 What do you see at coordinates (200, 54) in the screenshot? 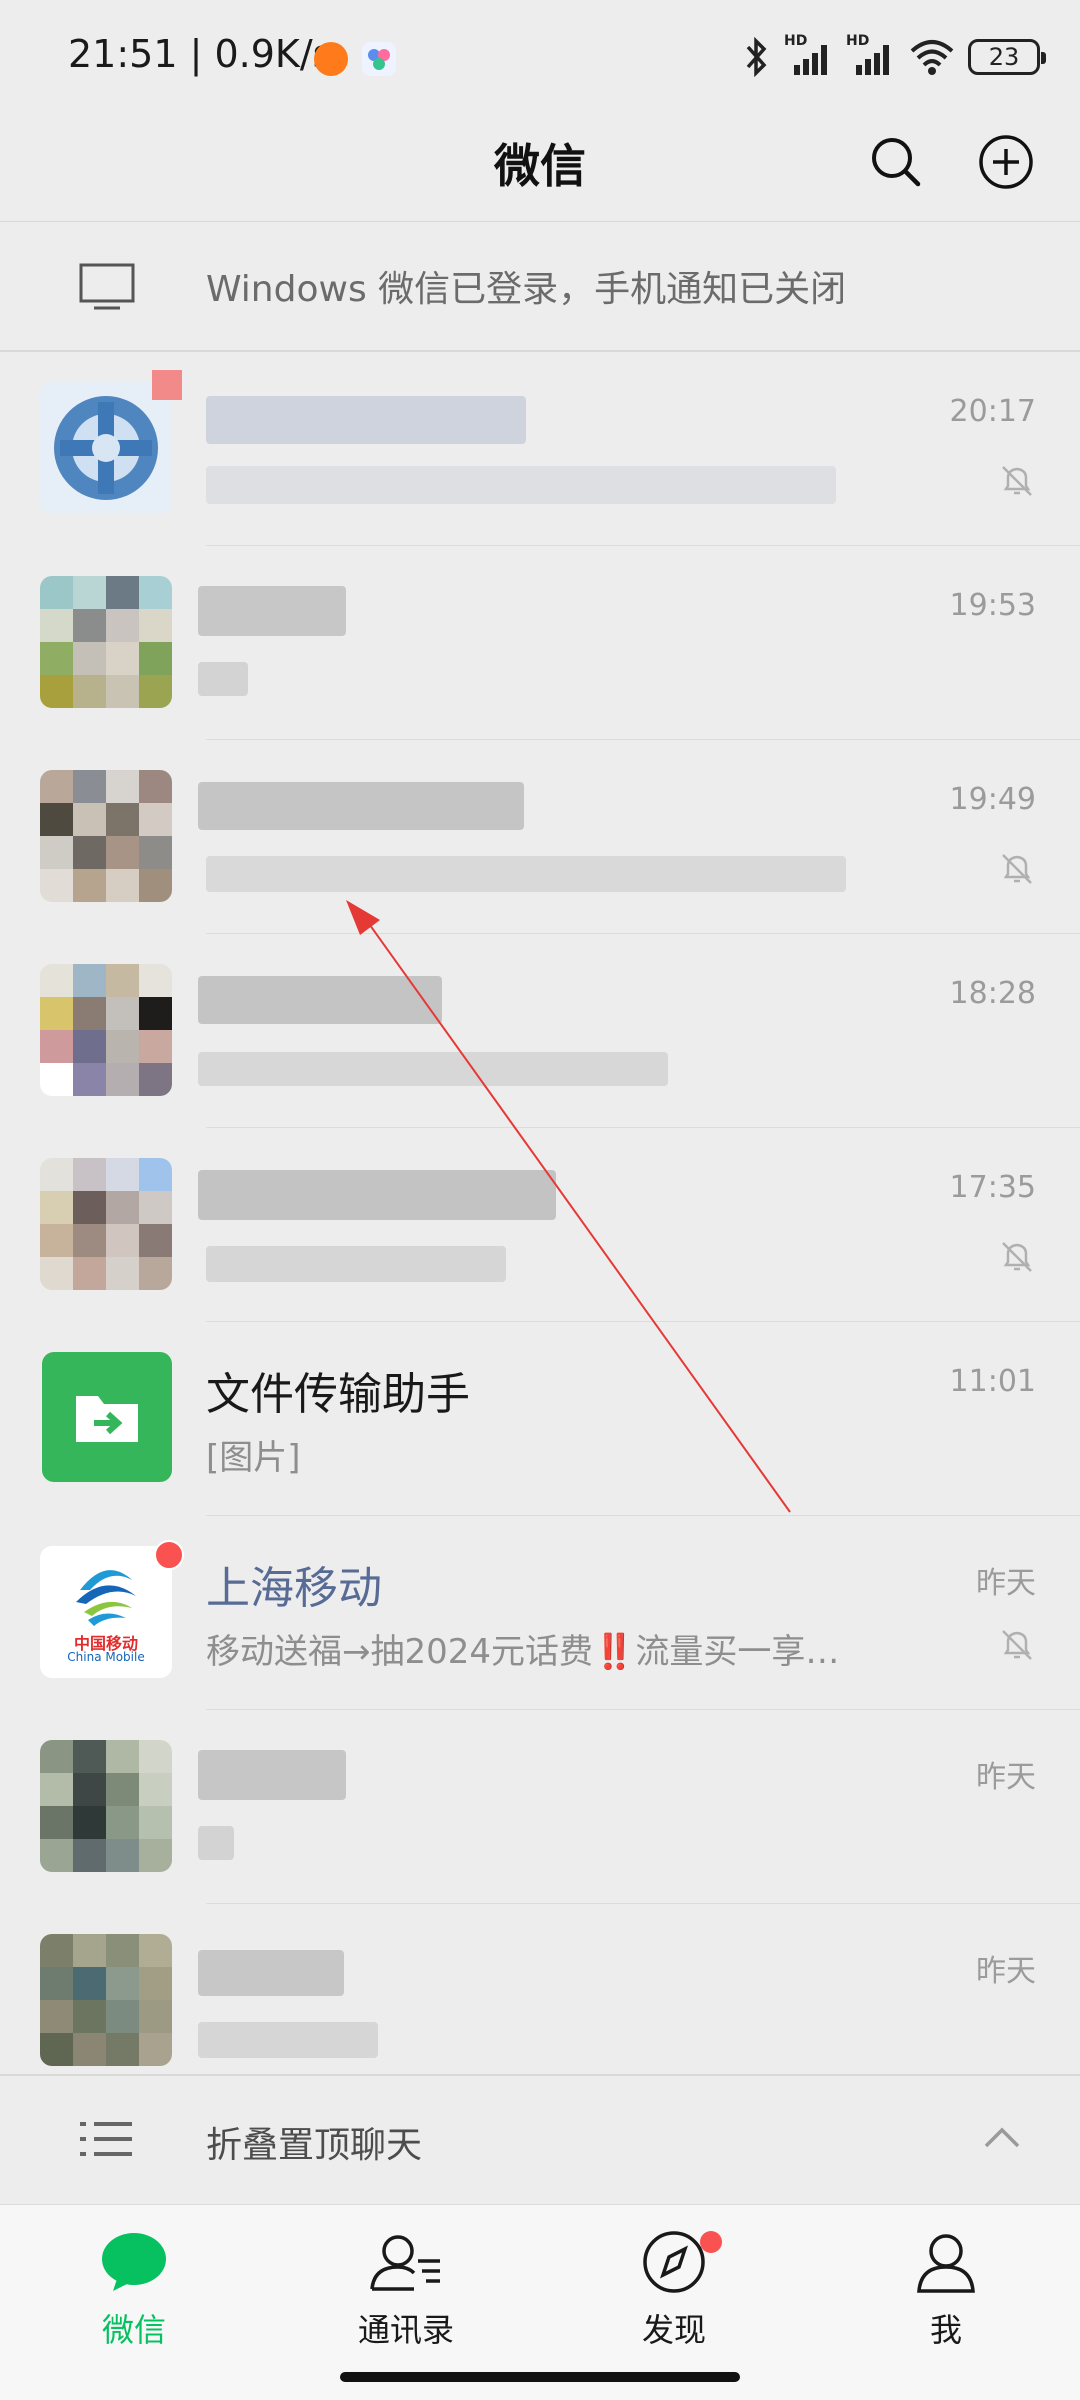
I see `status-time-speed: 21:51 | 0.9K/s` at bounding box center [200, 54].